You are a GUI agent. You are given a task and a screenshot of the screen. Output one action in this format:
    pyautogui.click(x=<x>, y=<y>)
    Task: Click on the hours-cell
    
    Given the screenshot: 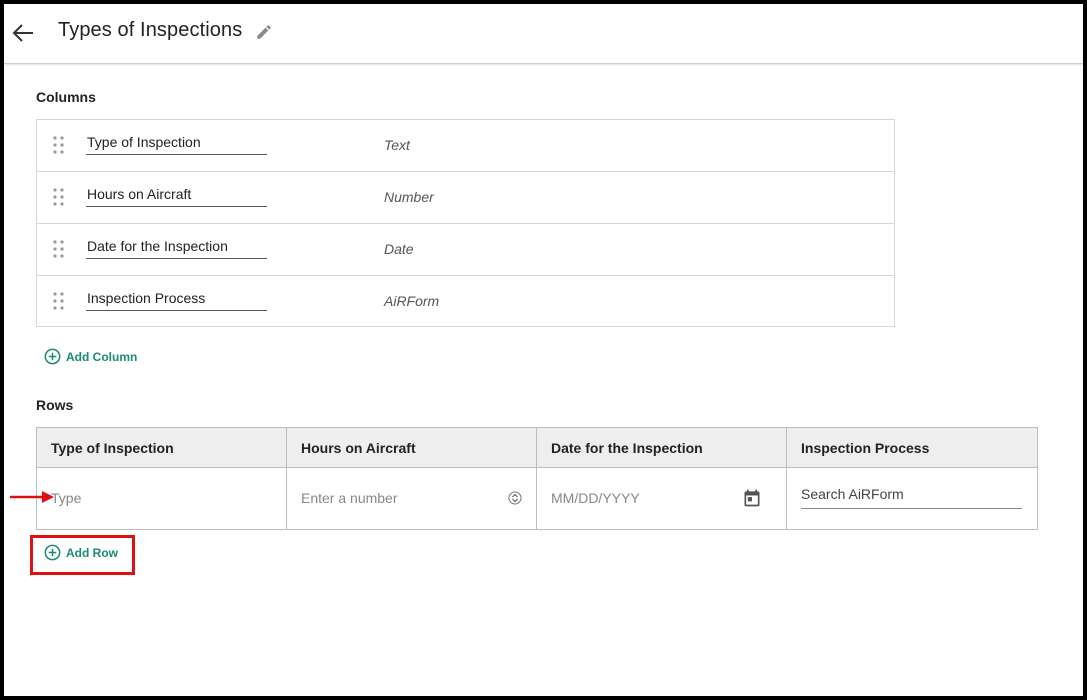 What is the action you would take?
    pyautogui.click(x=412, y=498)
    